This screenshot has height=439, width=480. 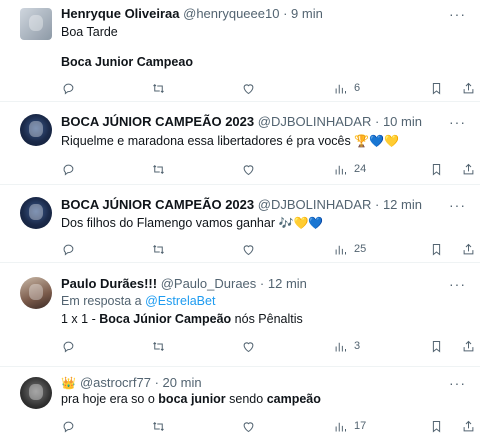 What do you see at coordinates (115, 382) in the screenshot?
I see `user-handle: @astrocrf77` at bounding box center [115, 382].